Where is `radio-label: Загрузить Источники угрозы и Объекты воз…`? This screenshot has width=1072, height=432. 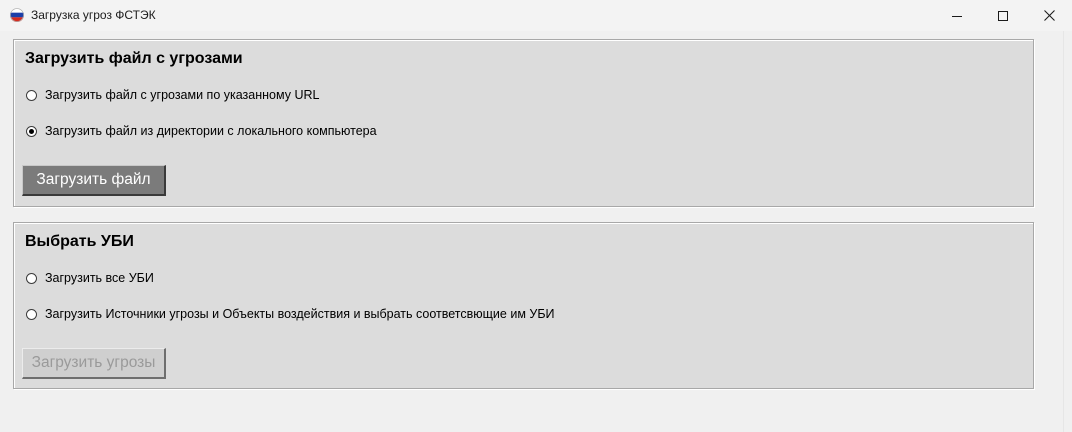
radio-label: Загрузить Источники угрозы и Объекты воз… is located at coordinates (300, 314).